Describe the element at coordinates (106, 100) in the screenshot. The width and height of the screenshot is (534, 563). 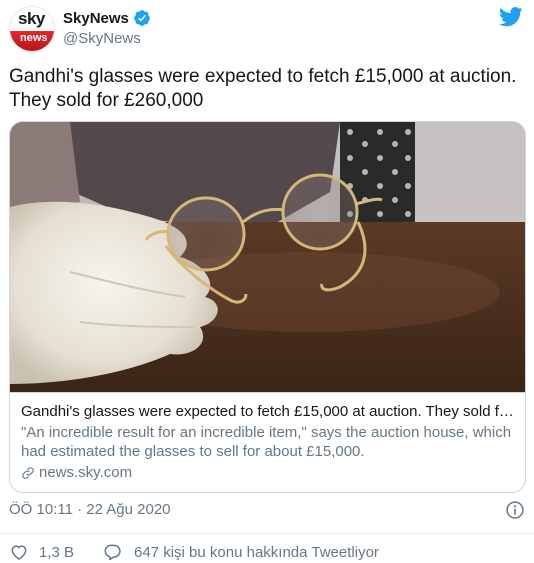
I see `tweet-text-line-2: They sold for £260,000` at that location.